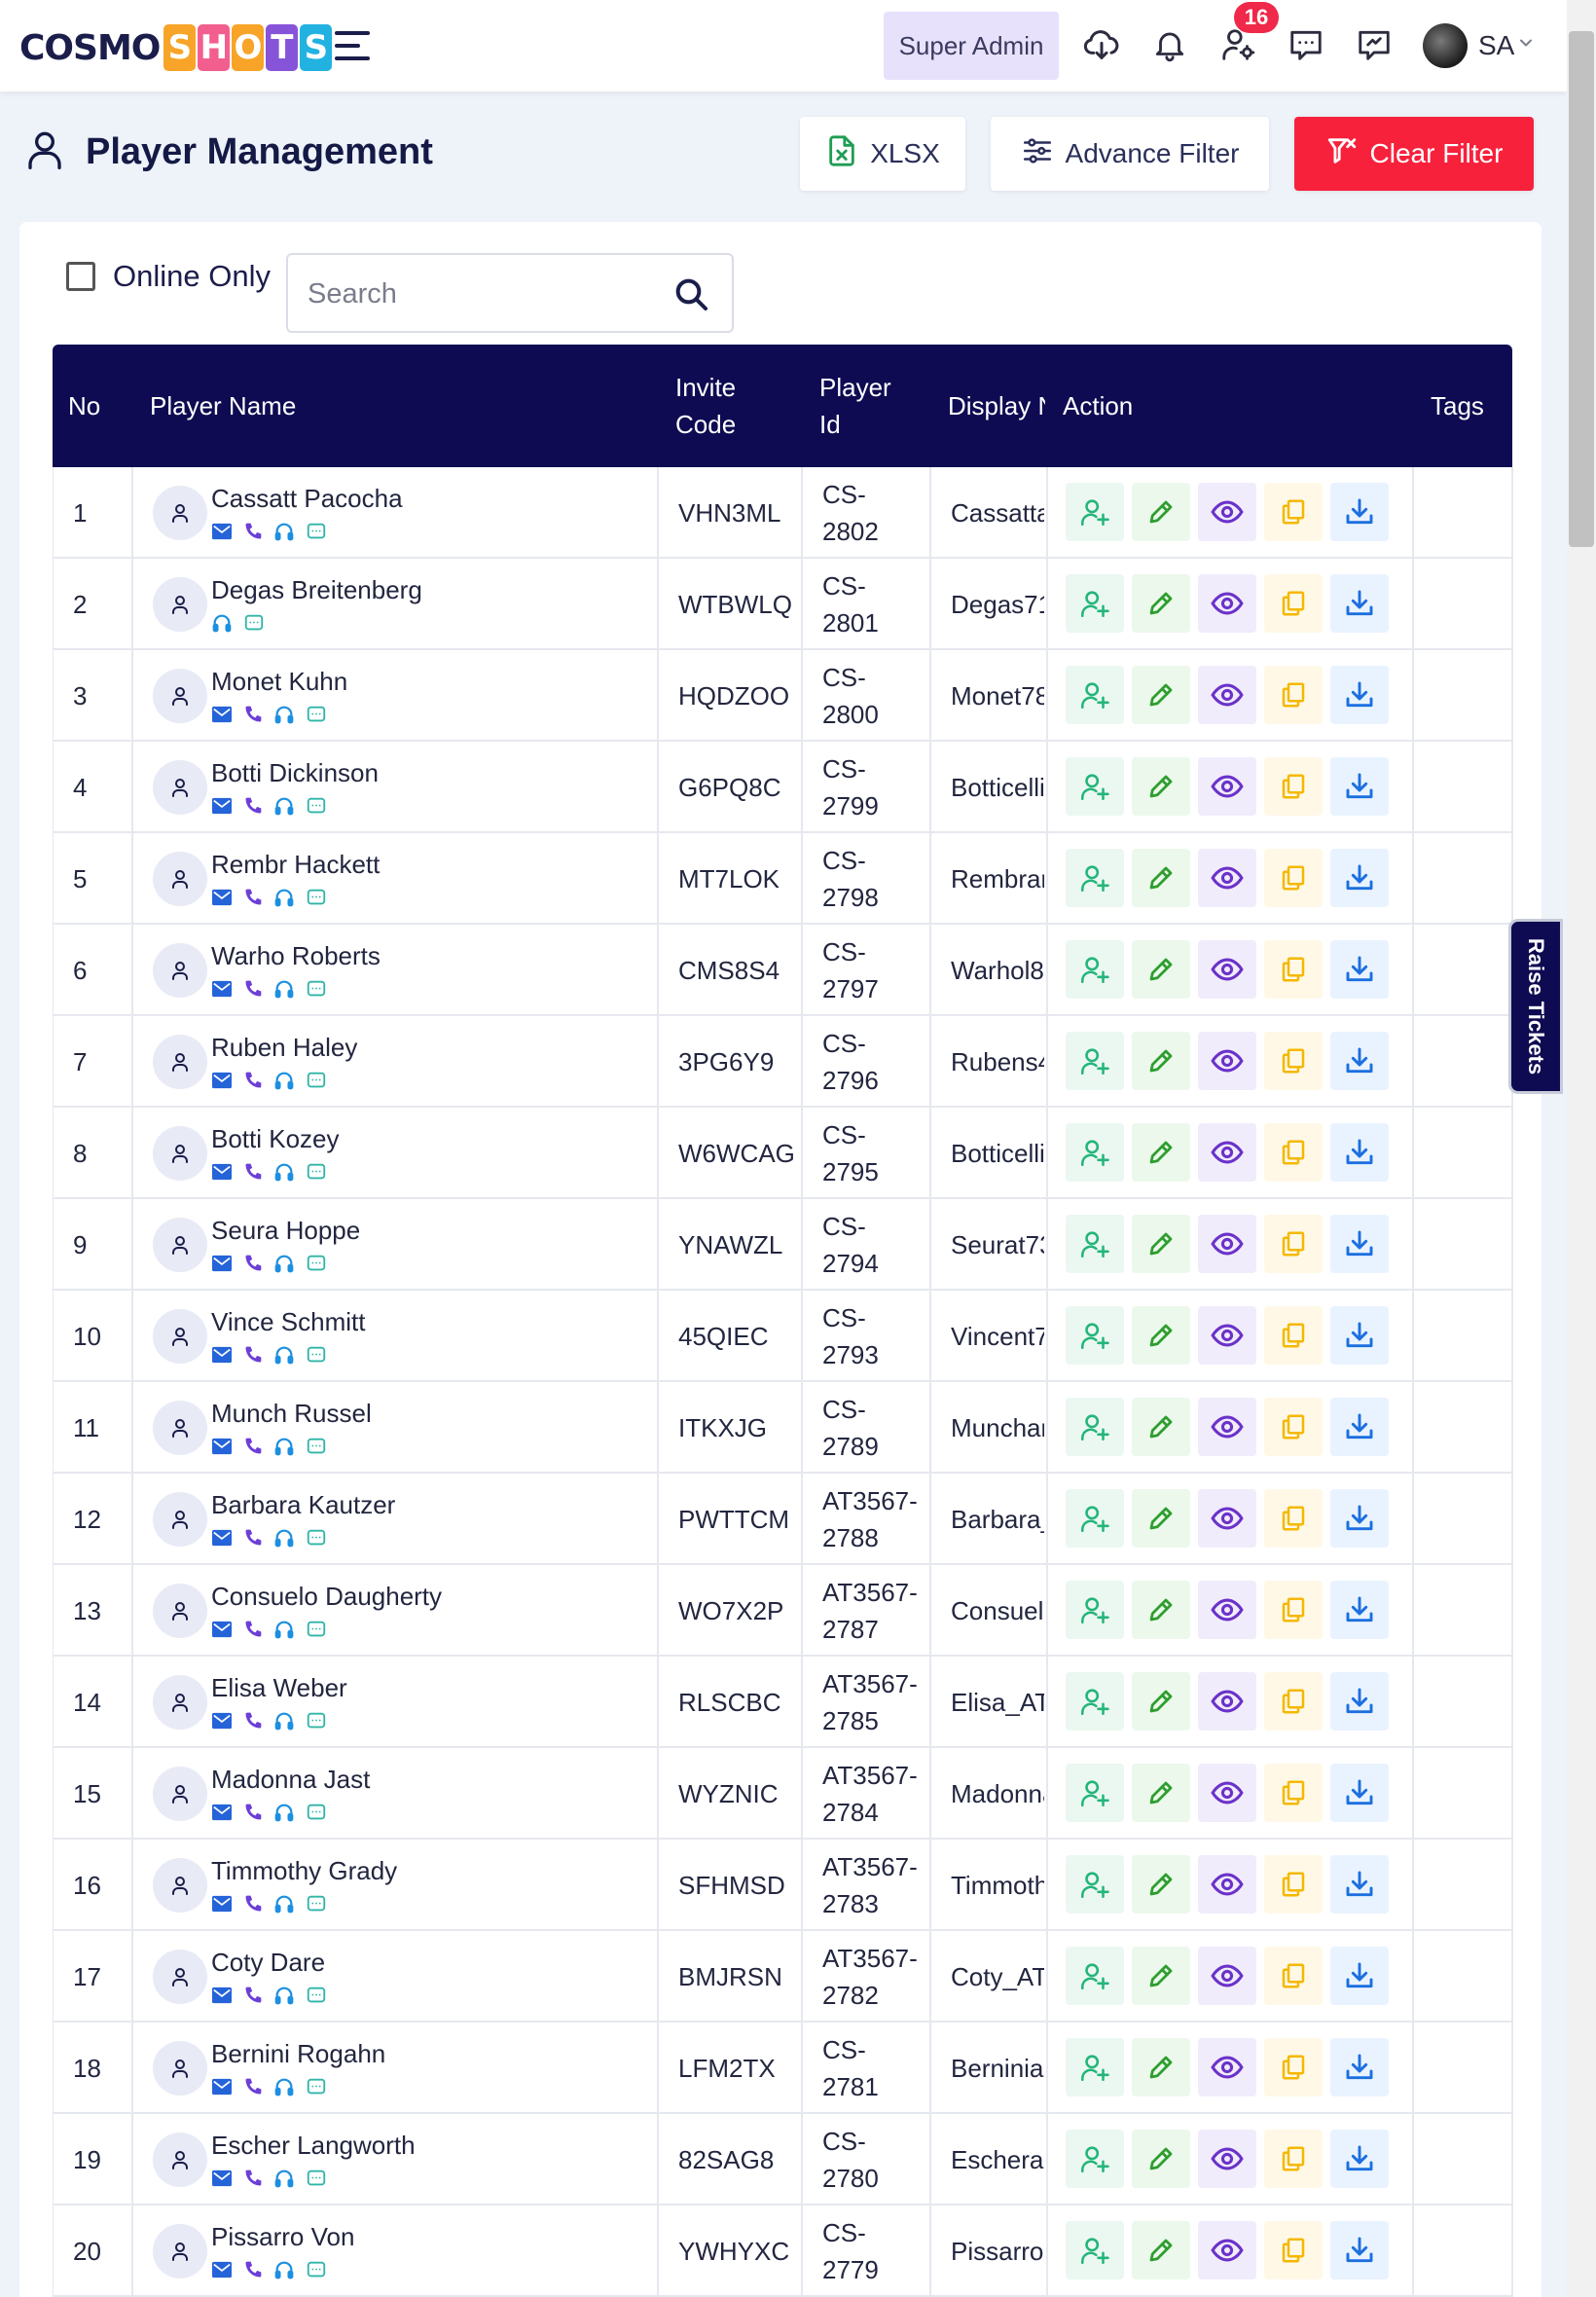 This screenshot has height=2297, width=1596. What do you see at coordinates (284, 1047) in the screenshot?
I see `player-name: Ruben Haley` at bounding box center [284, 1047].